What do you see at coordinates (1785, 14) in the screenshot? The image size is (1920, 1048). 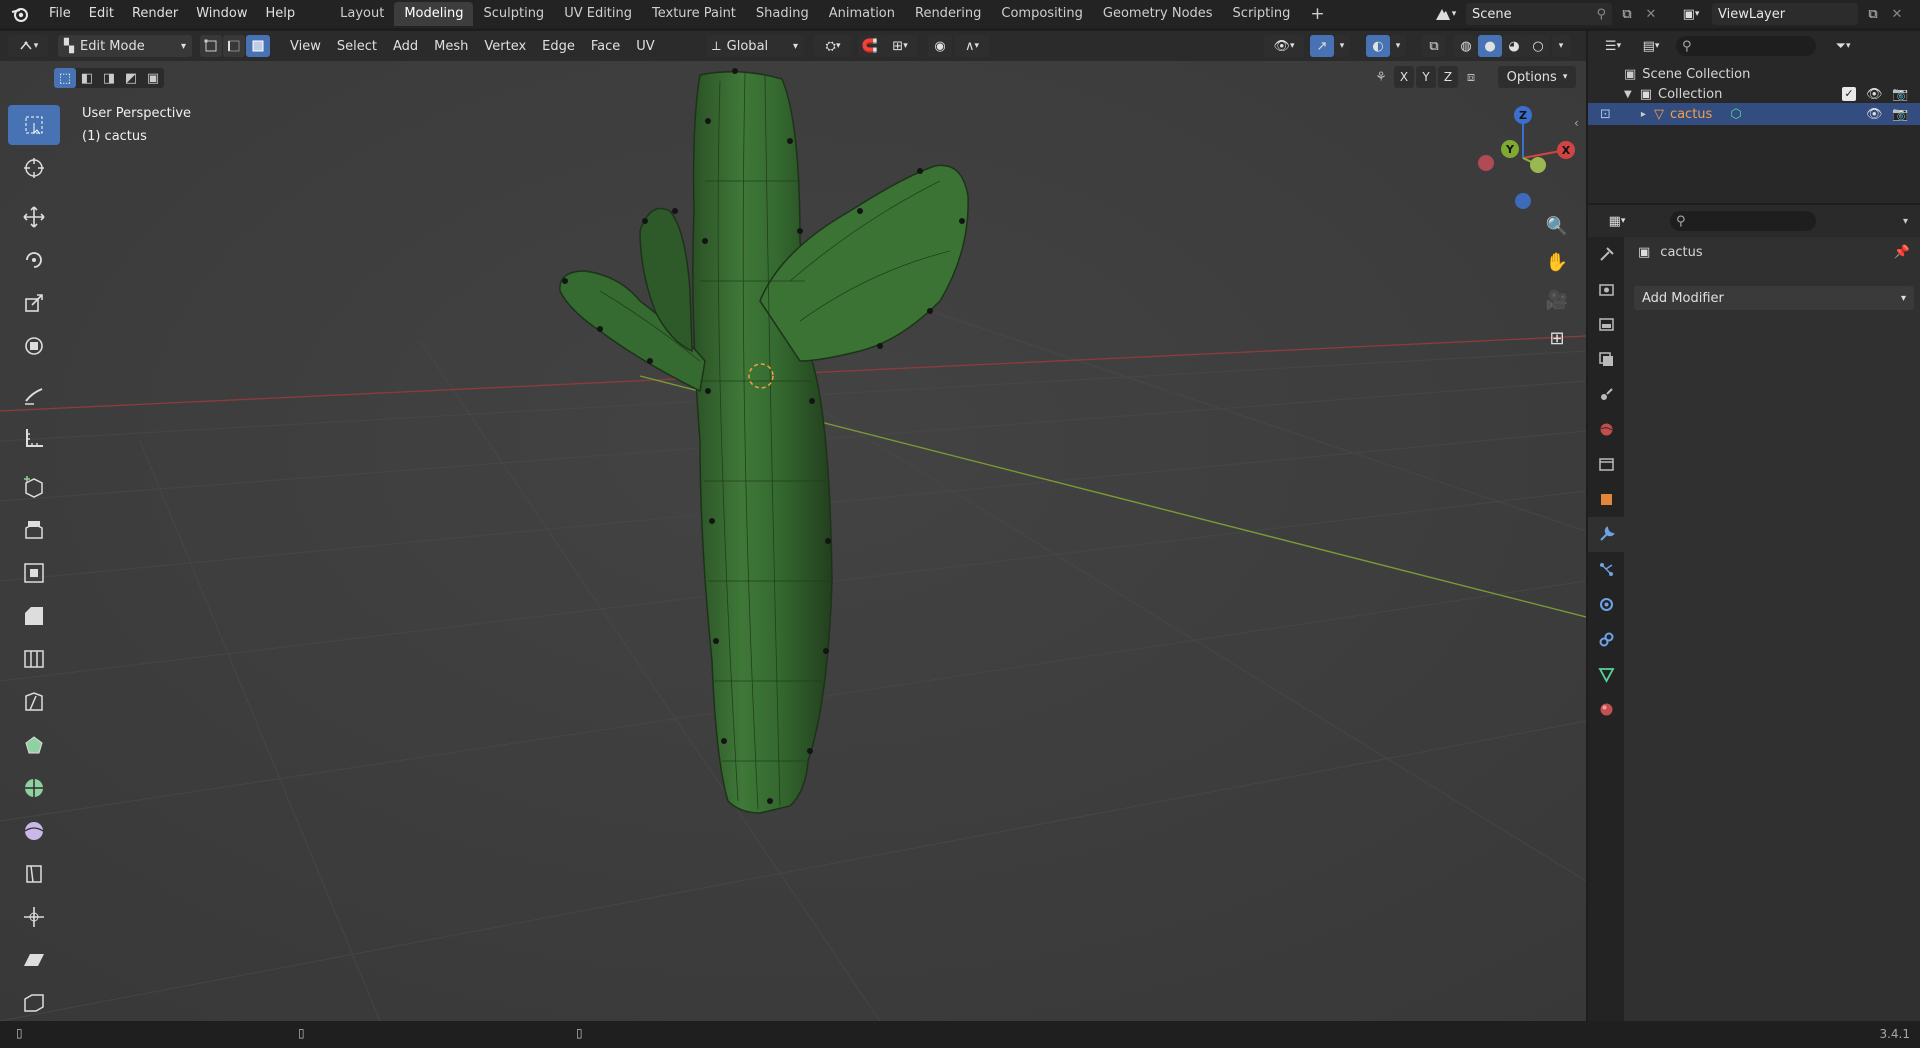 I see `view-layer-field: ViewLayer` at bounding box center [1785, 14].